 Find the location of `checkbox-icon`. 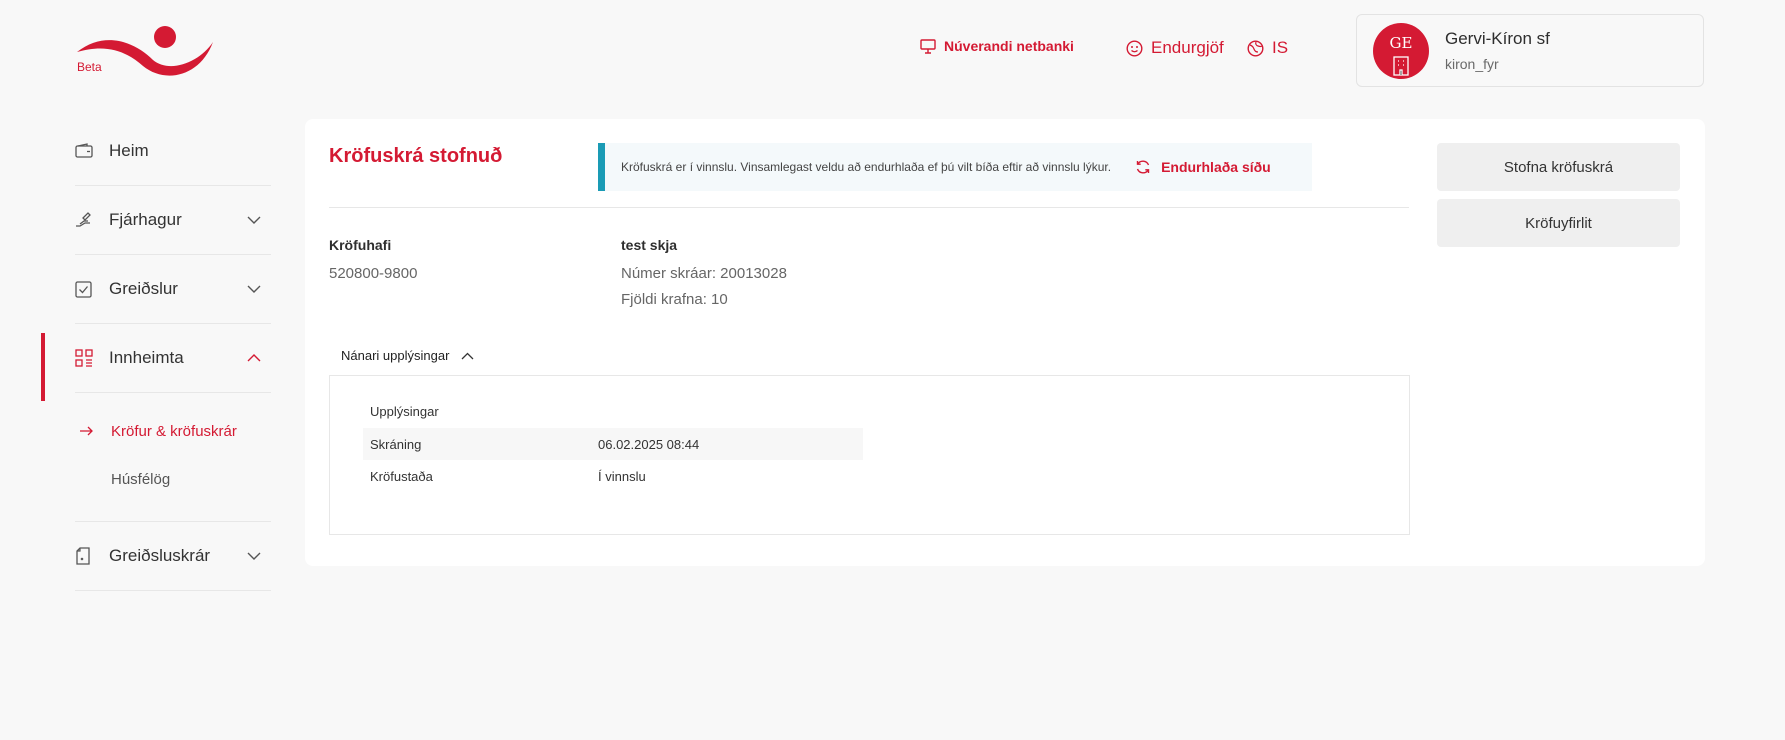

checkbox-icon is located at coordinates (85, 289).